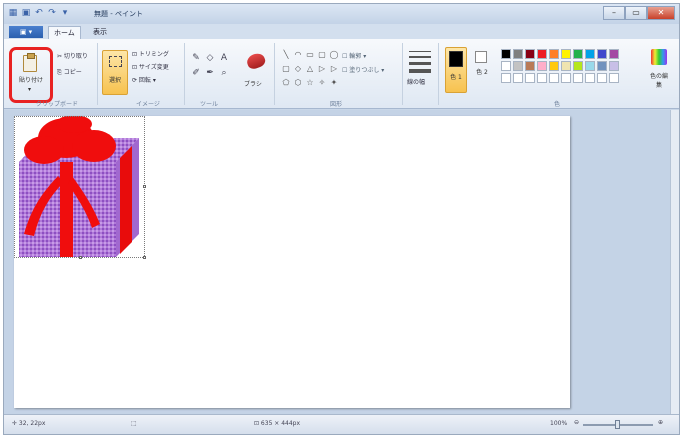  What do you see at coordinates (148, 104) in the screenshot?
I see `image-group-label: イメージ` at bounding box center [148, 104].